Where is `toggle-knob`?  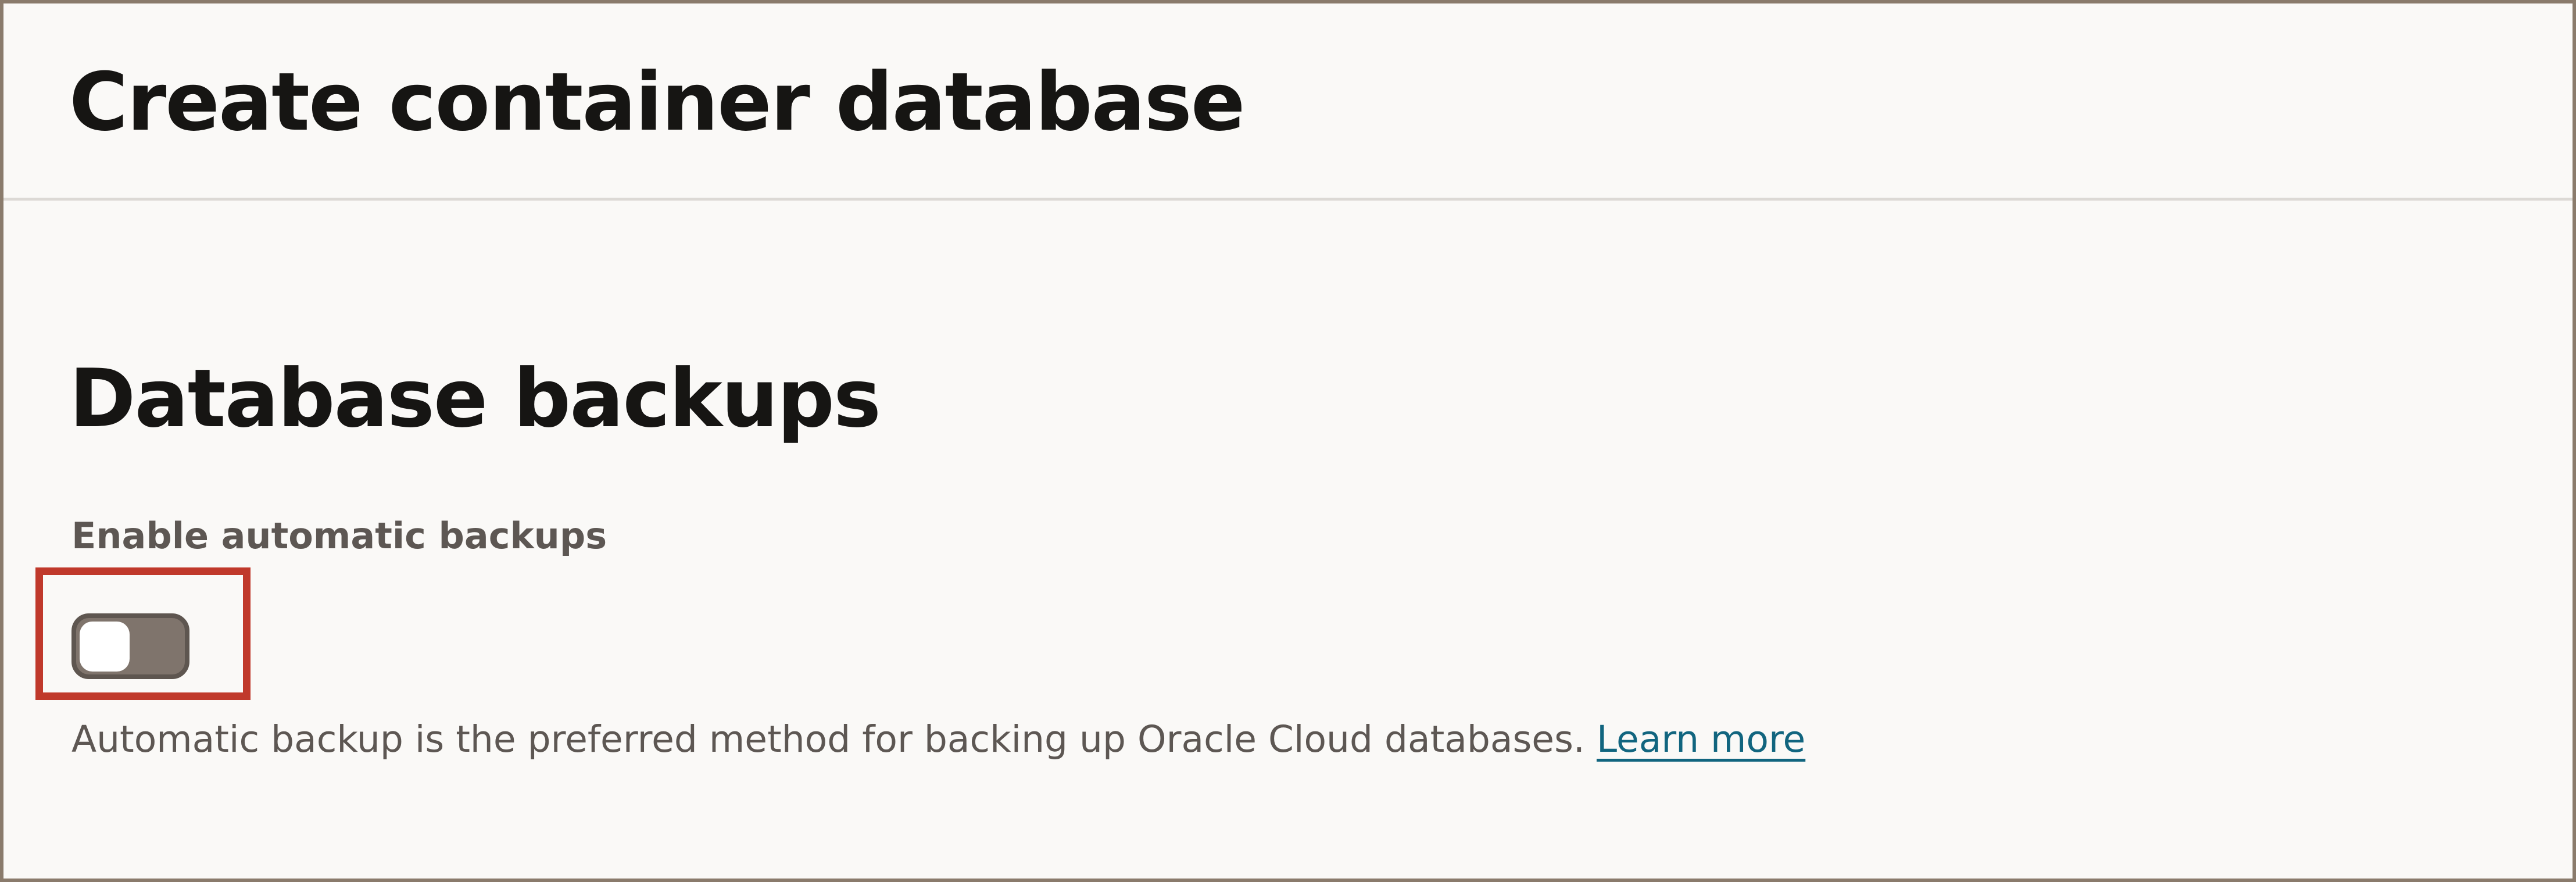
toggle-knob is located at coordinates (105, 647).